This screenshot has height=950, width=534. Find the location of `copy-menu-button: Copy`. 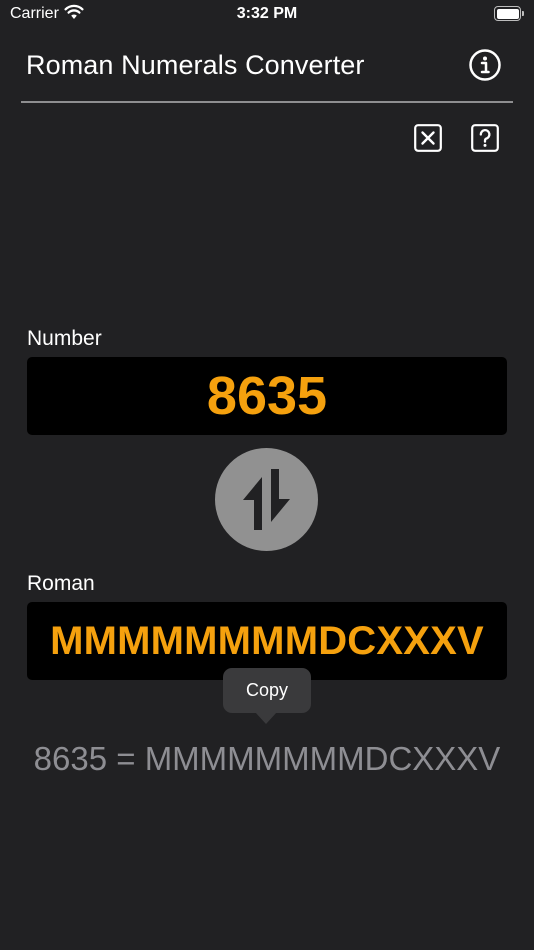

copy-menu-button: Copy is located at coordinates (267, 690).